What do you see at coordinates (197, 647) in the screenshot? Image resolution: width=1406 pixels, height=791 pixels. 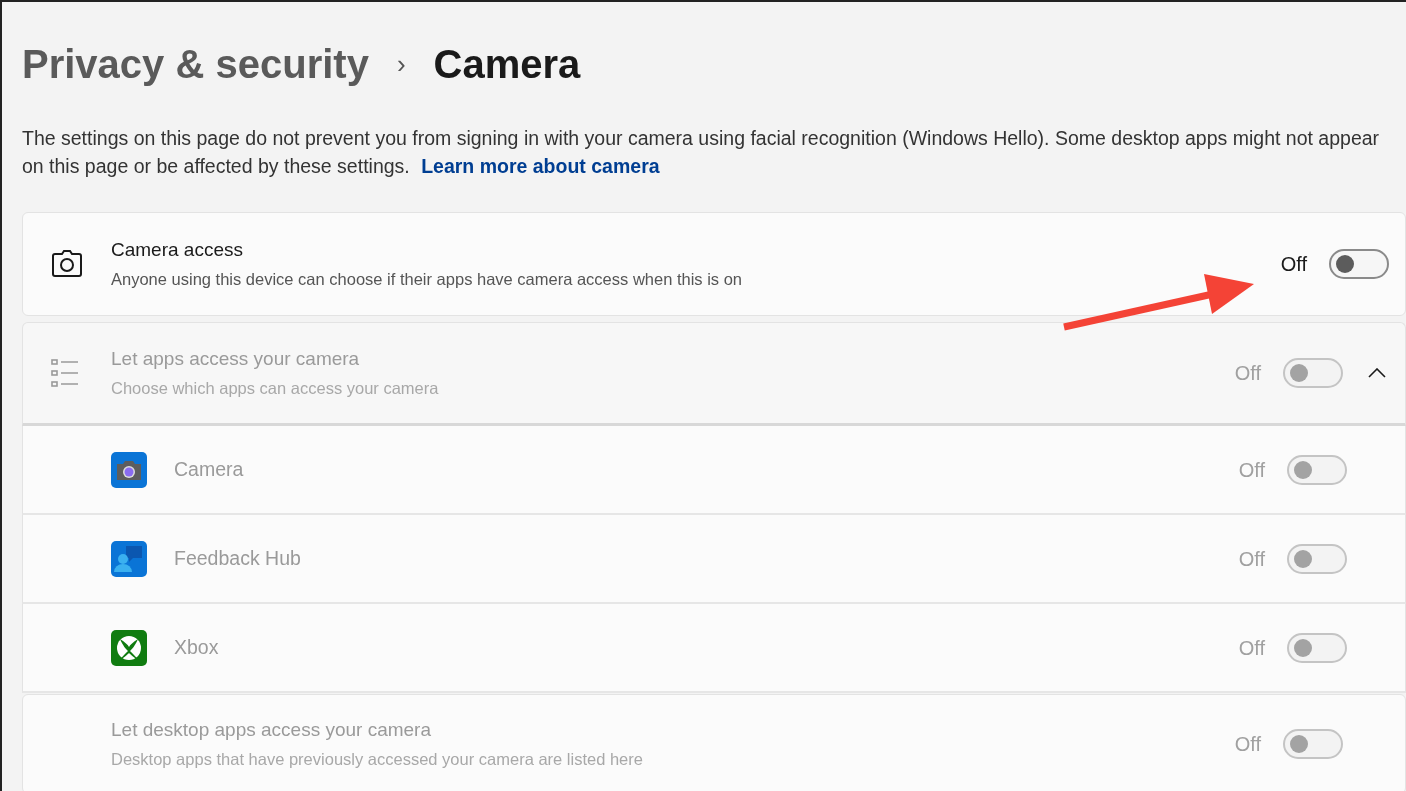 I see `app-name: Xbox` at bounding box center [197, 647].